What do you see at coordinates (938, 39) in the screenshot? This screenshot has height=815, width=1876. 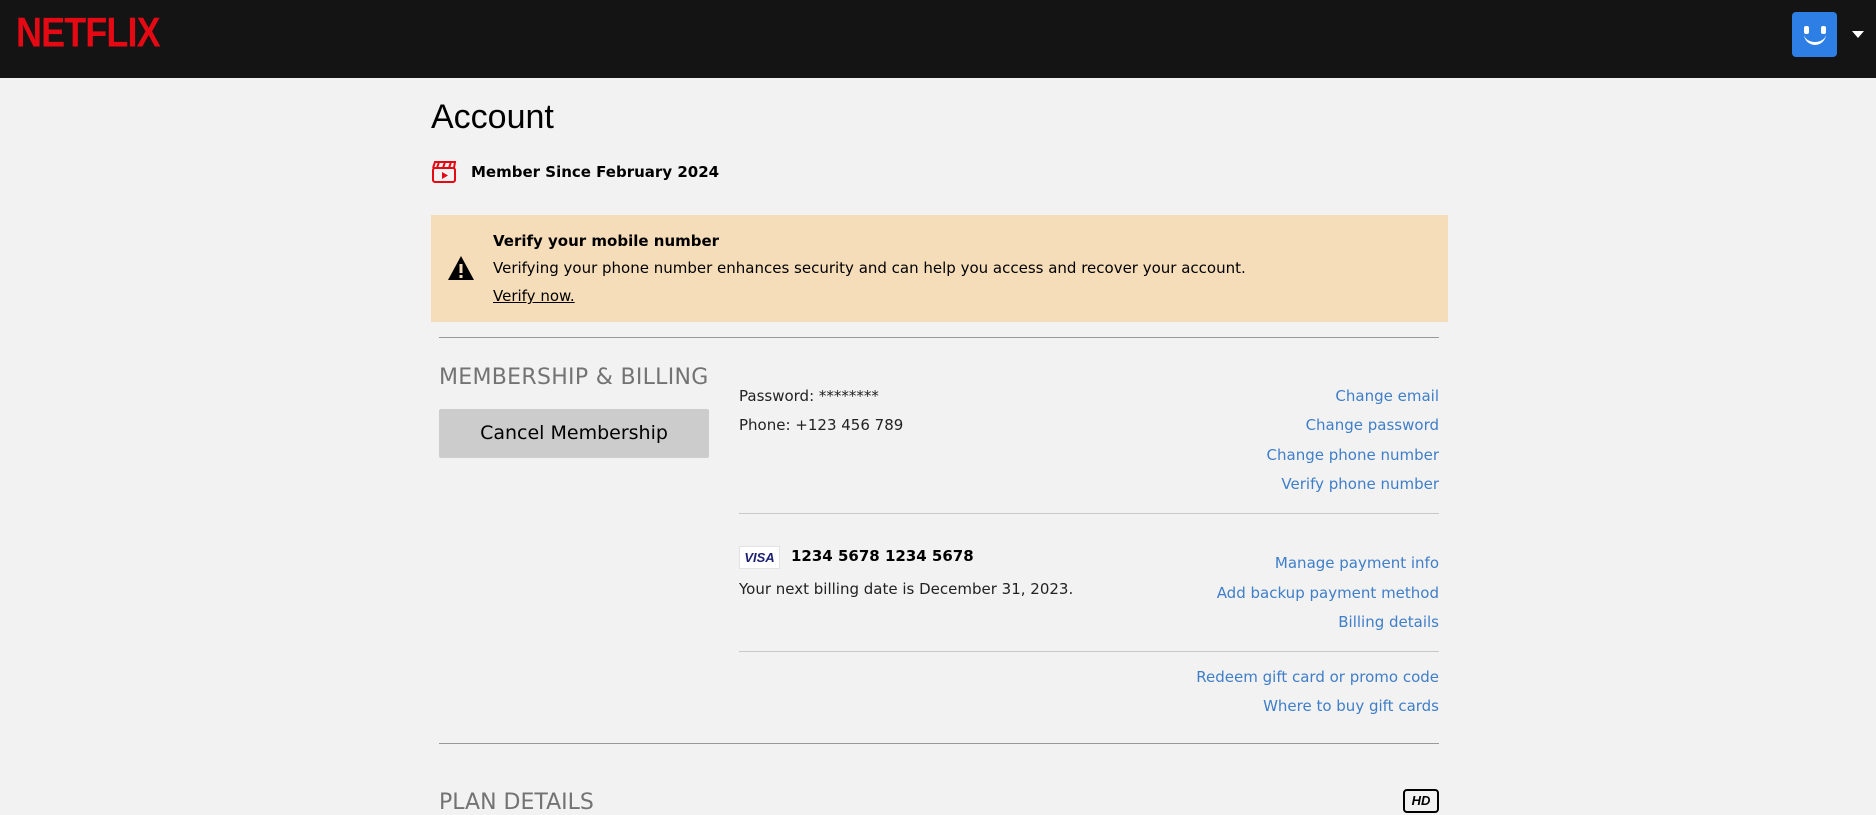 I see `top-nav-bar: NETFLIX` at bounding box center [938, 39].